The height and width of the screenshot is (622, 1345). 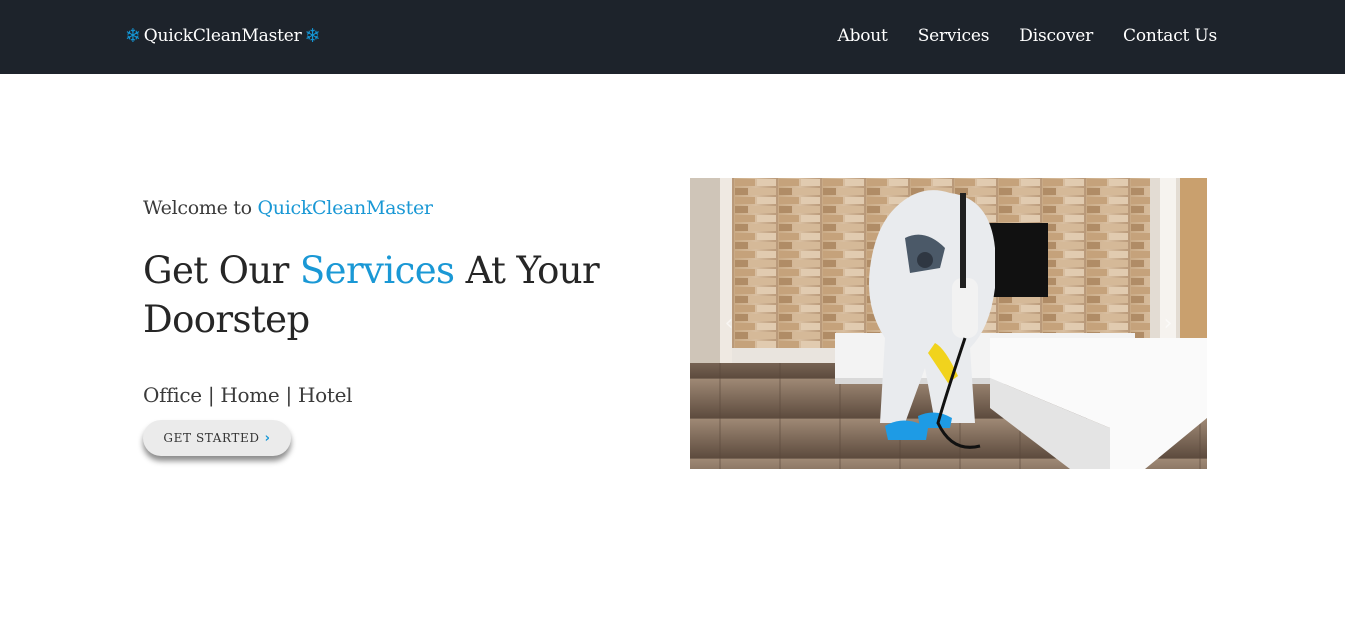 I want to click on get-started-button: GET STARTED ›, so click(x=217, y=438).